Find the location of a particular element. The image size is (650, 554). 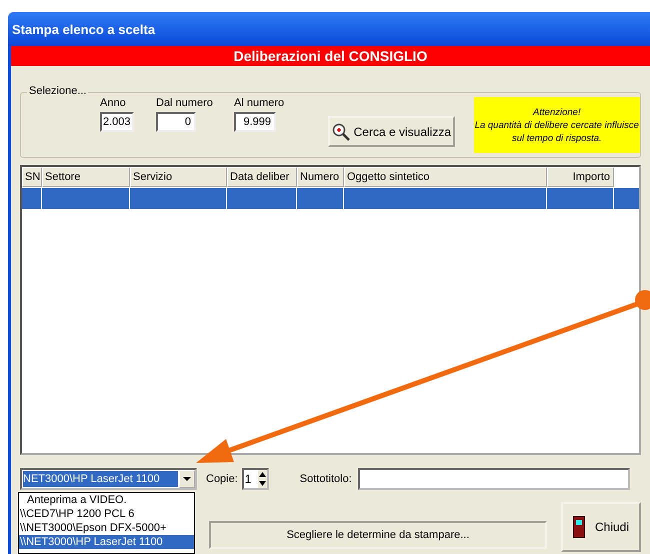

column-header: SN is located at coordinates (32, 177).